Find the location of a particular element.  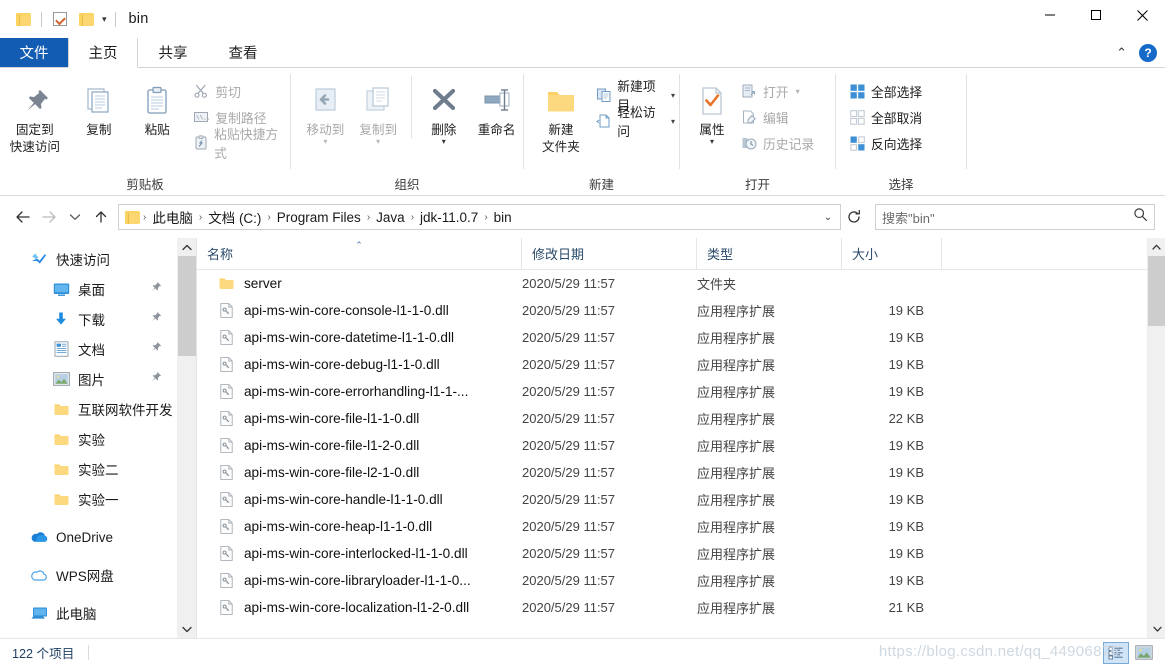

up-button is located at coordinates (101, 217).